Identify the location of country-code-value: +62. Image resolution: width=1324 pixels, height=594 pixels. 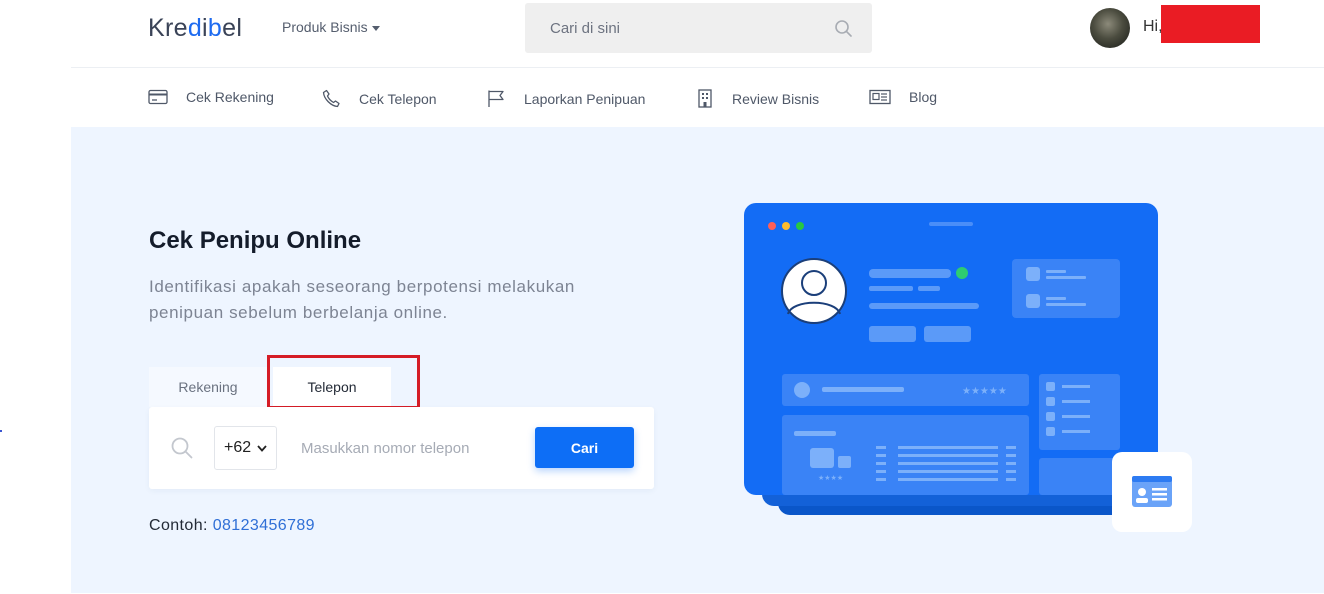
(238, 447).